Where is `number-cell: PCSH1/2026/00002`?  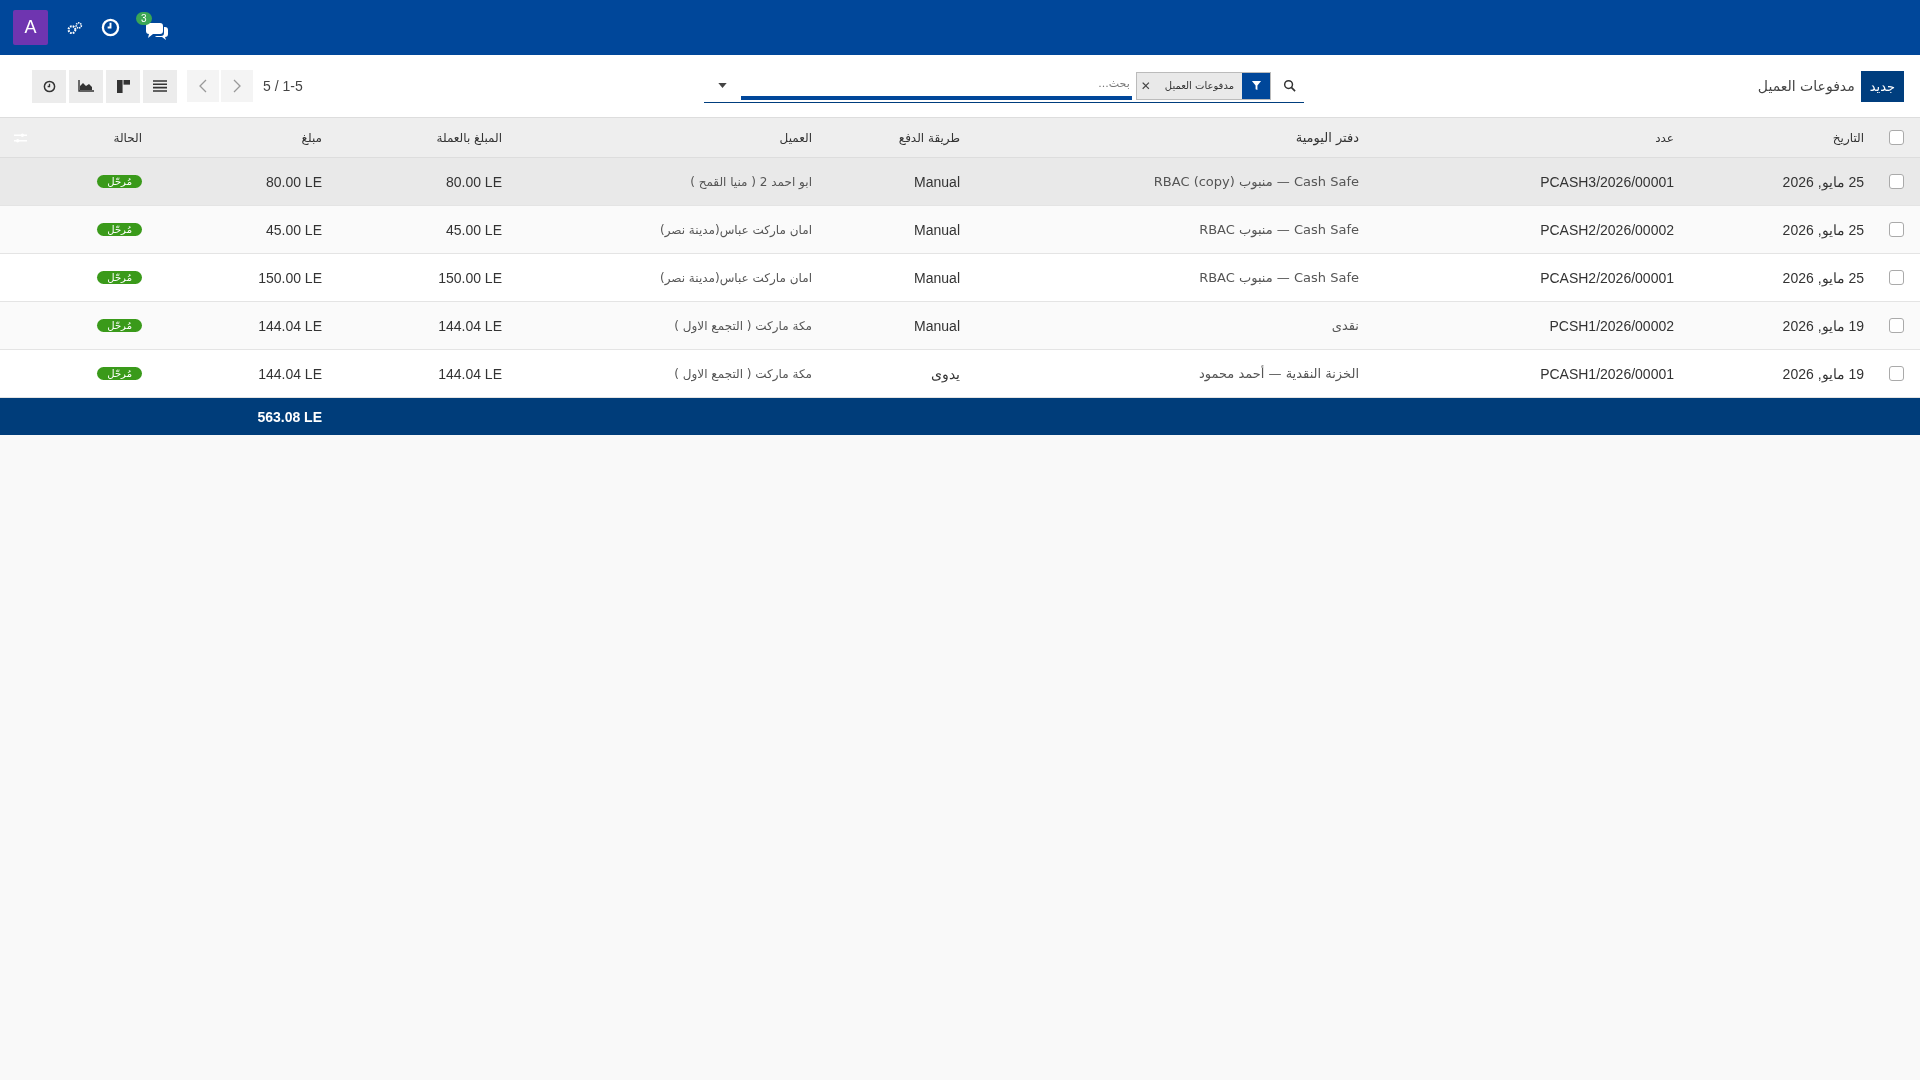 number-cell: PCSH1/2026/00002 is located at coordinates (1611, 325).